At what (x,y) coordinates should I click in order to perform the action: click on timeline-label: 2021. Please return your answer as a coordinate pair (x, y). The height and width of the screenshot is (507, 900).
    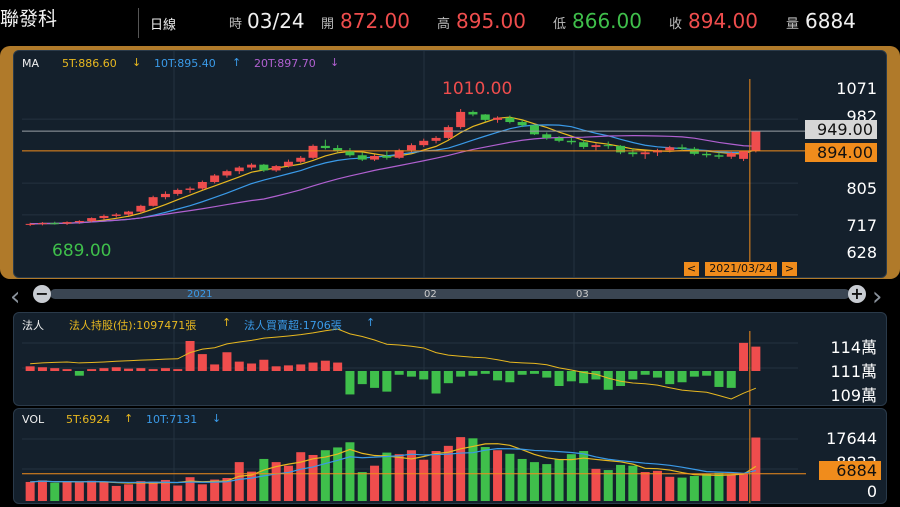
    Looking at the image, I should click on (200, 294).